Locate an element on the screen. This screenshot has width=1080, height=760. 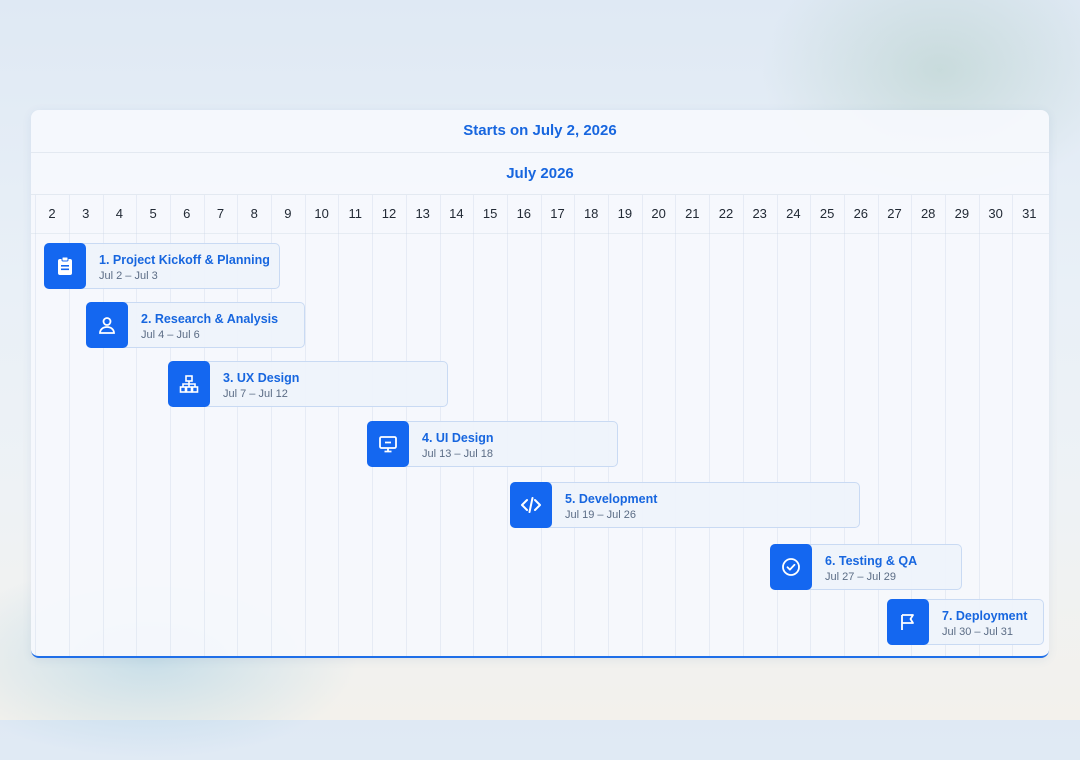
day-label: 30 is located at coordinates (995, 213).